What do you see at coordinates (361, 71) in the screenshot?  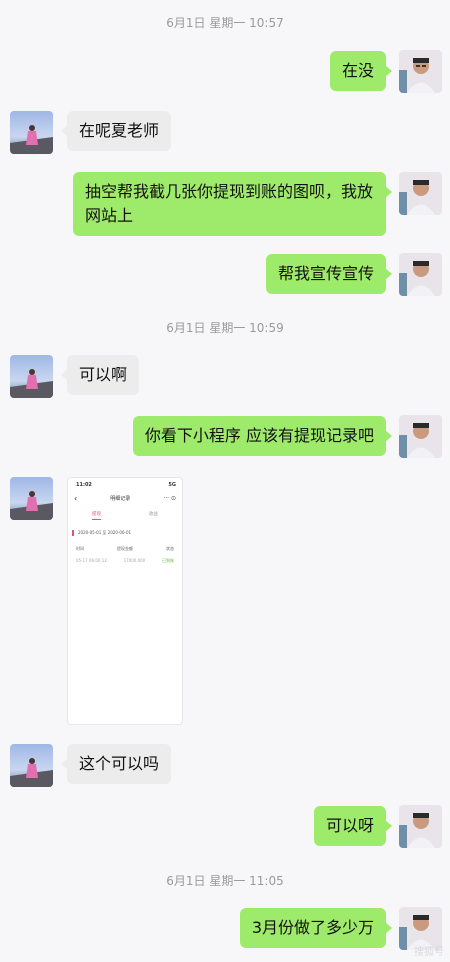 I see `message-bubble-sent: 在没` at bounding box center [361, 71].